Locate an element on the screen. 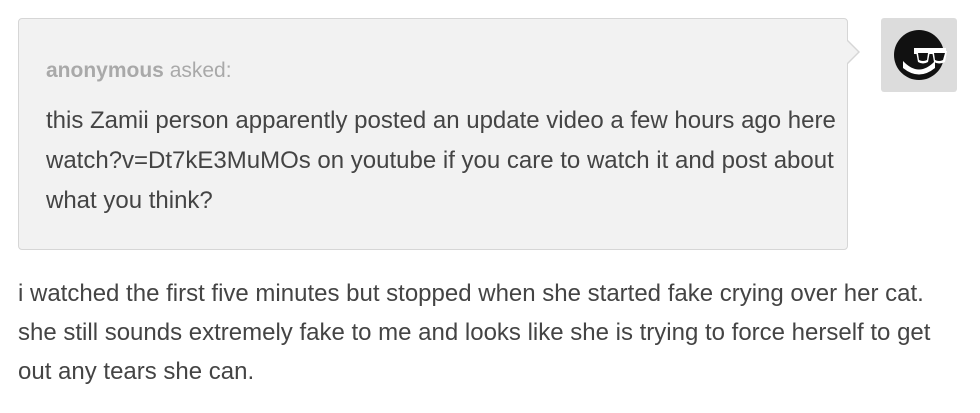 The width and height of the screenshot is (980, 413). sunglasses-avatar-icon is located at coordinates (920, 55).